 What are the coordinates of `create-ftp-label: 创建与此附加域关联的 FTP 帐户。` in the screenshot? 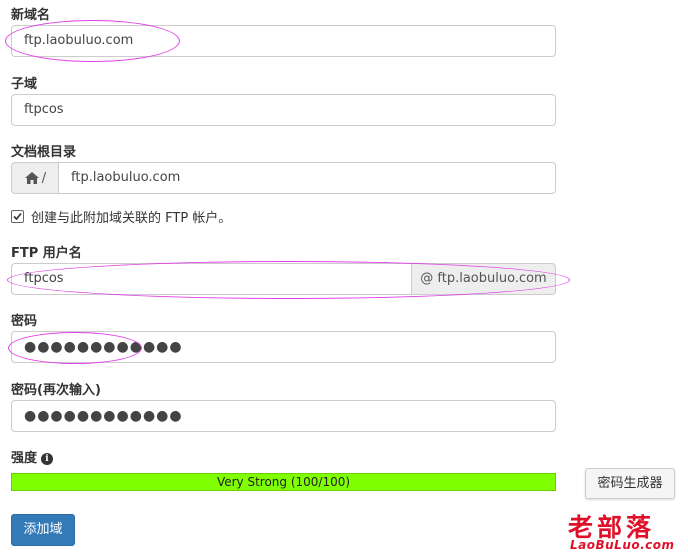 It's located at (131, 218).